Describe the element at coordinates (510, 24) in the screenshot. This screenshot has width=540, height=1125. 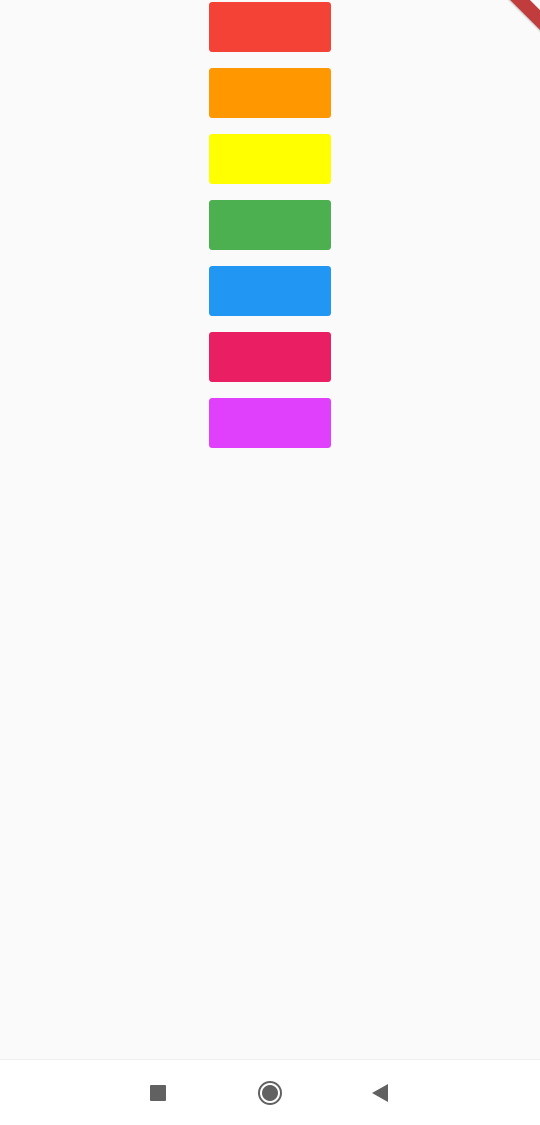
I see `debug-banner-ribbon` at that location.